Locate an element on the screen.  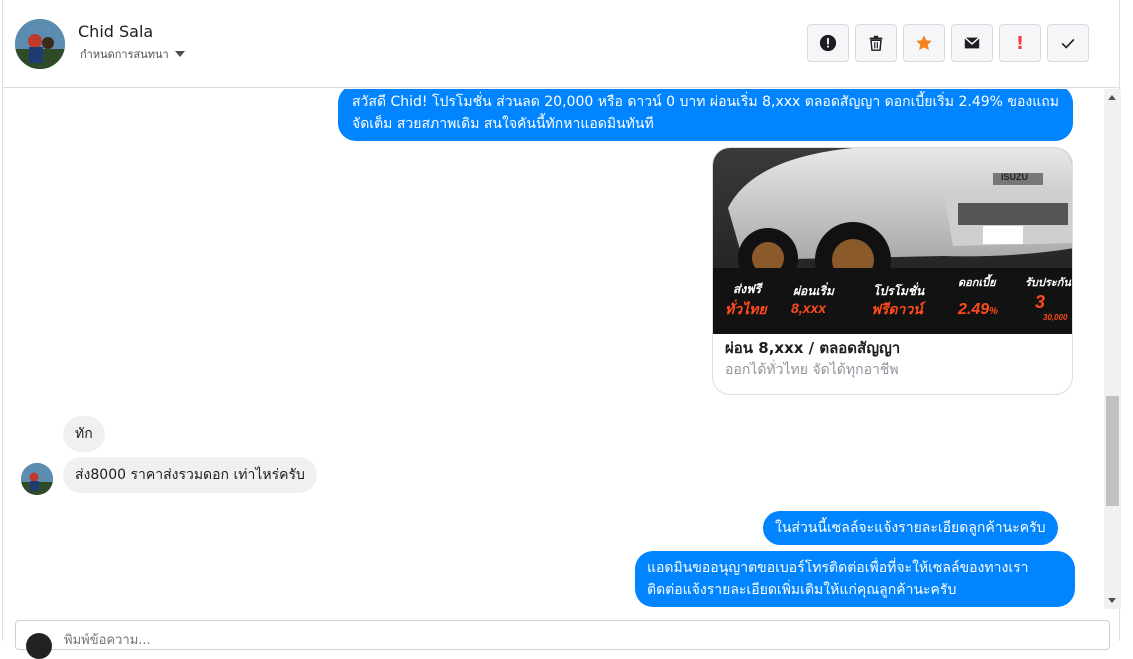
star-icon is located at coordinates (924, 43).